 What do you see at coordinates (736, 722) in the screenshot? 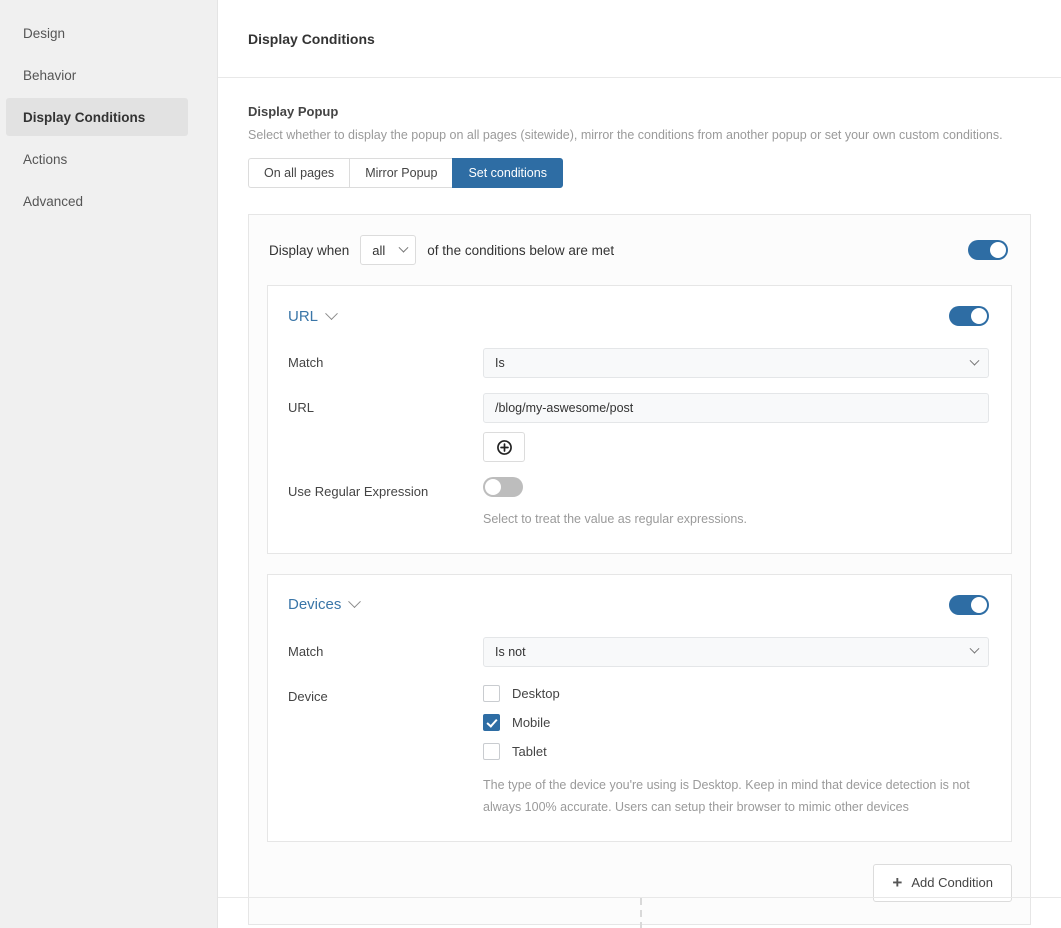
I see `device-checkbox-mobile: Mobile` at bounding box center [736, 722].